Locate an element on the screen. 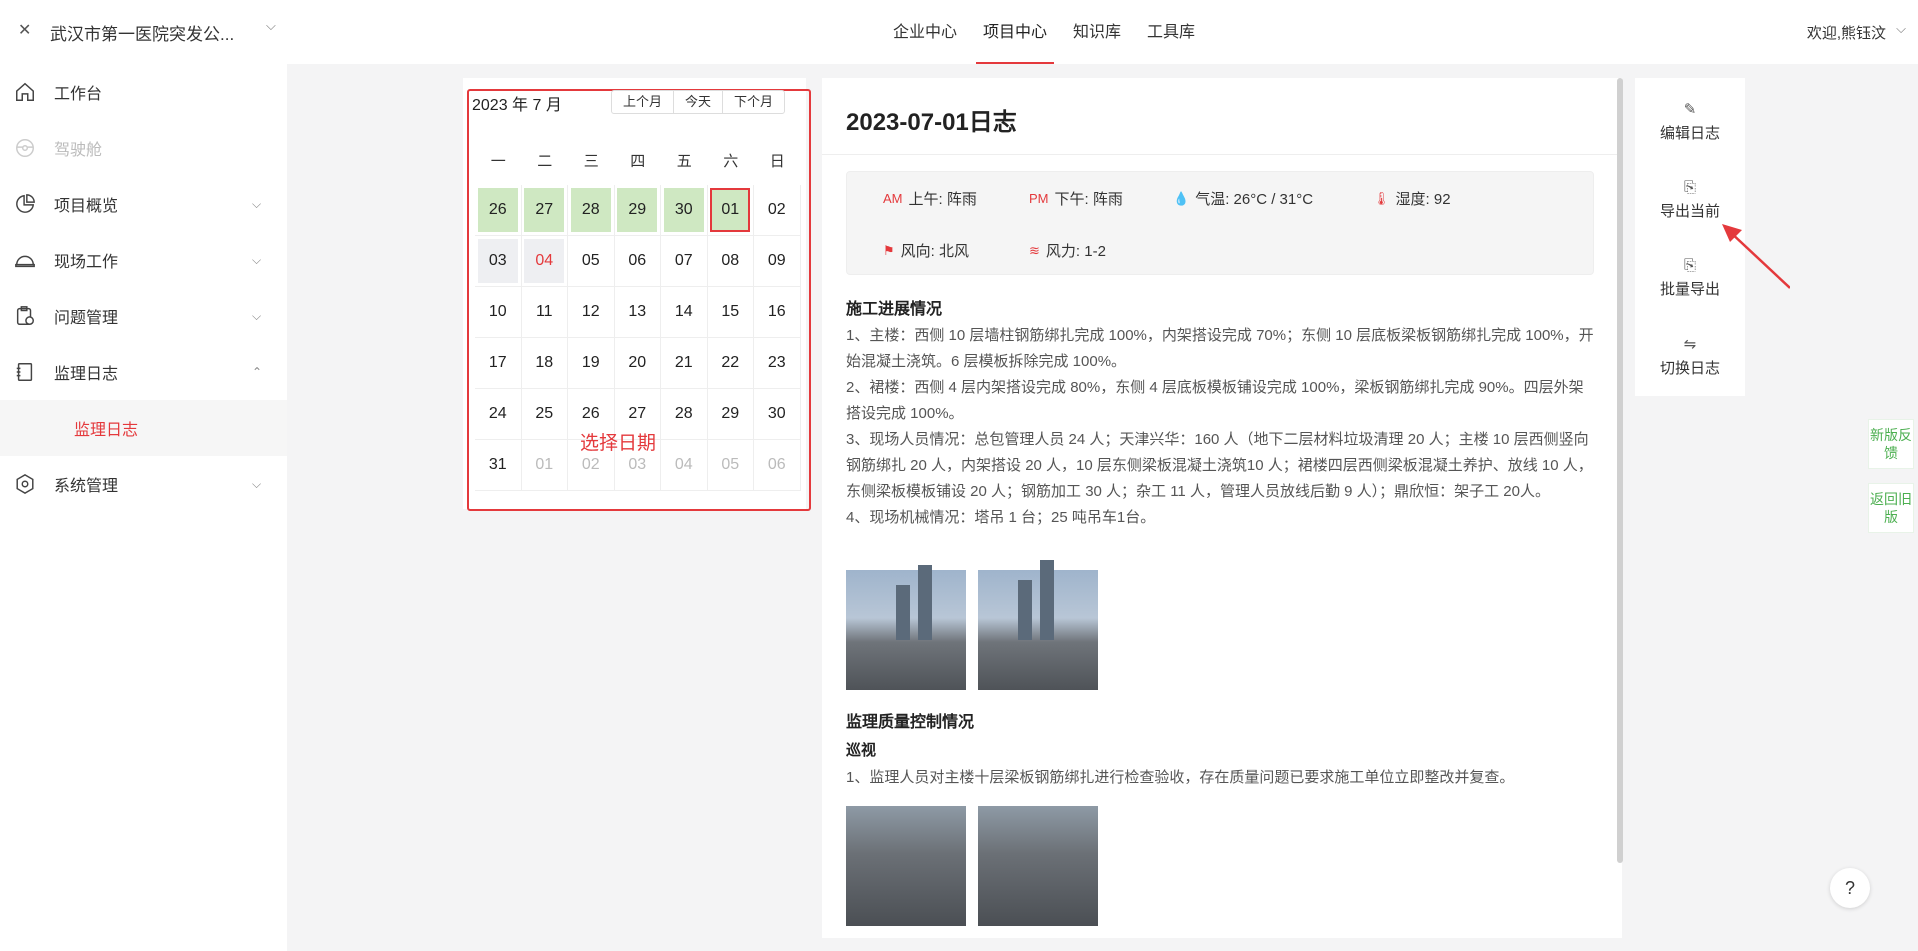 The height and width of the screenshot is (951, 1918). switch-log-button: ⇋ 切换日志 is located at coordinates (1690, 356).